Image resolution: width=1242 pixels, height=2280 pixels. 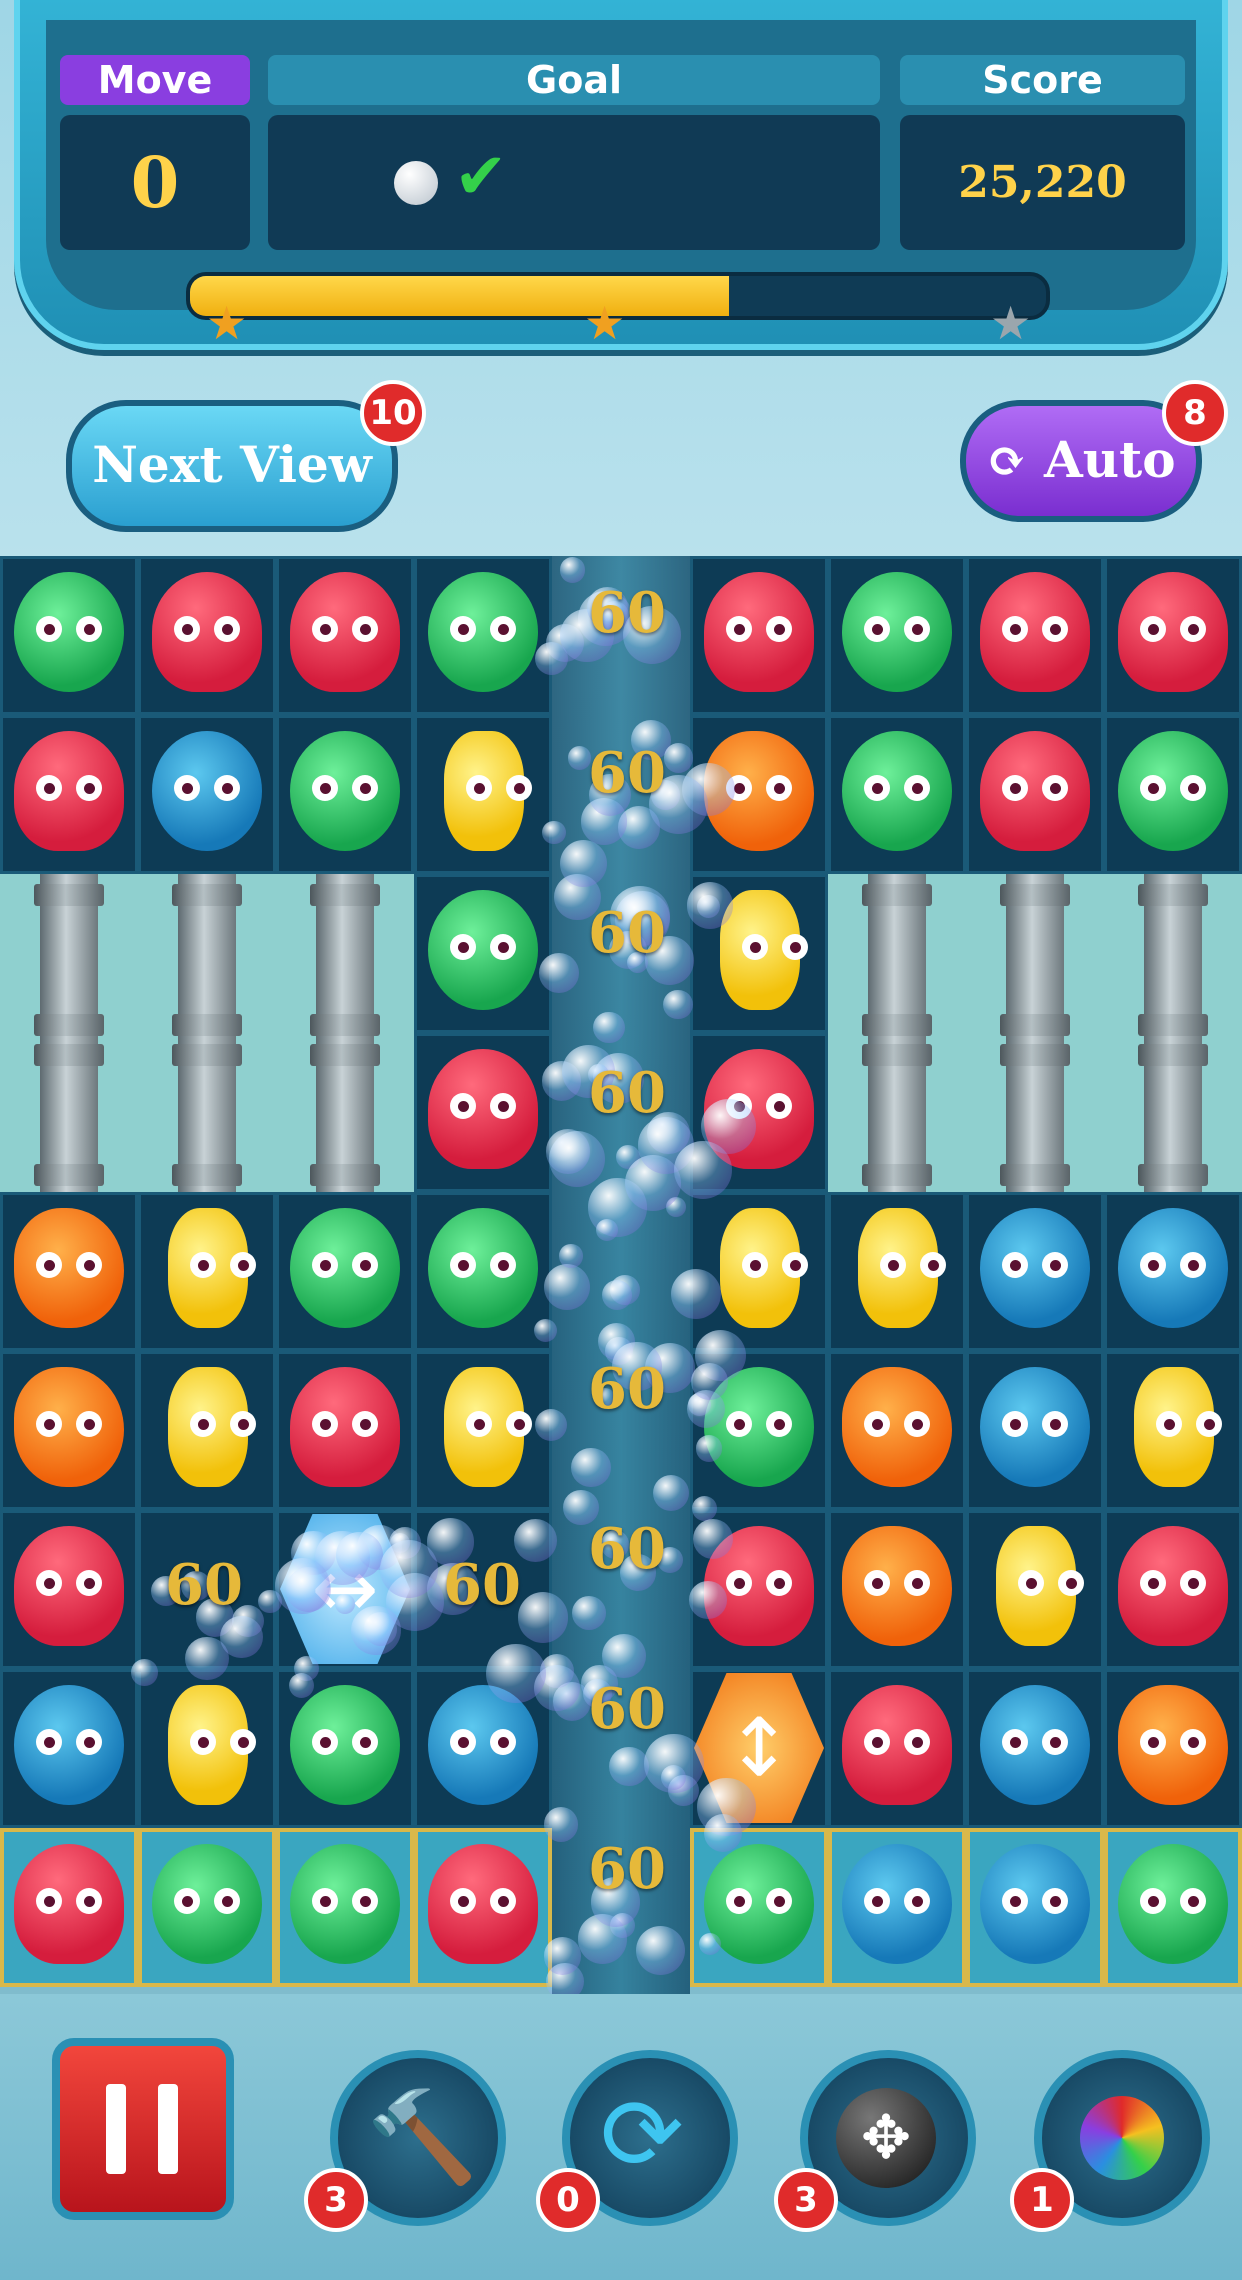 I want to click on pause-button, so click(x=143, y=2129).